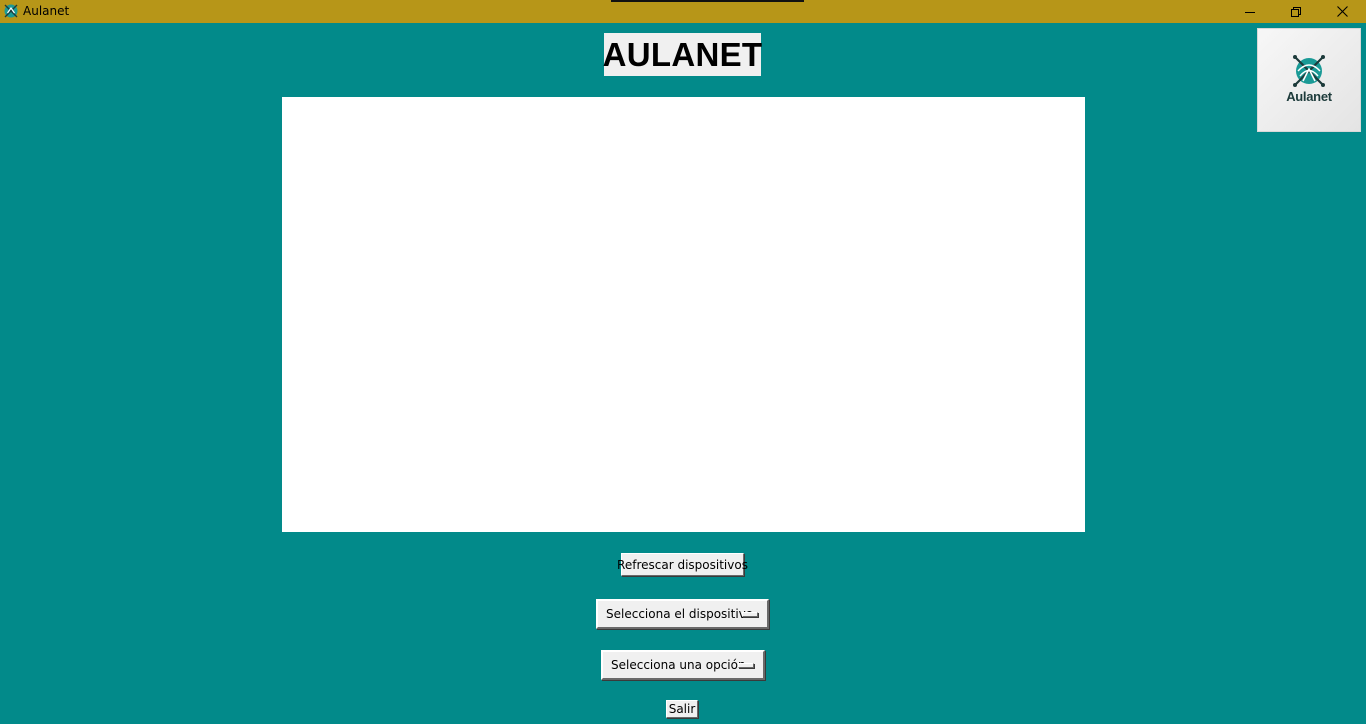 This screenshot has width=1366, height=724. Describe the element at coordinates (1309, 70) in the screenshot. I see `aulanet-logo-mark` at that location.